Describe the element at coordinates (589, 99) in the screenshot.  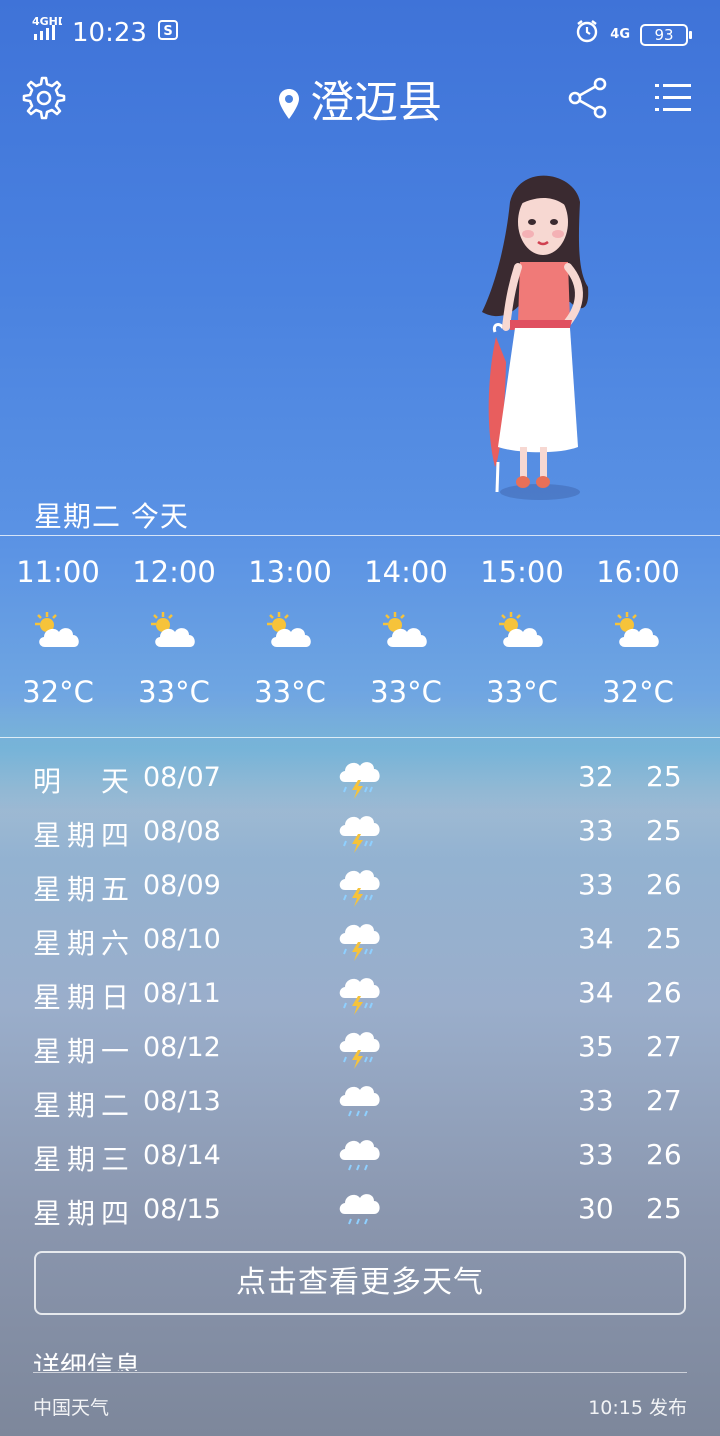
I see `share-icon` at that location.